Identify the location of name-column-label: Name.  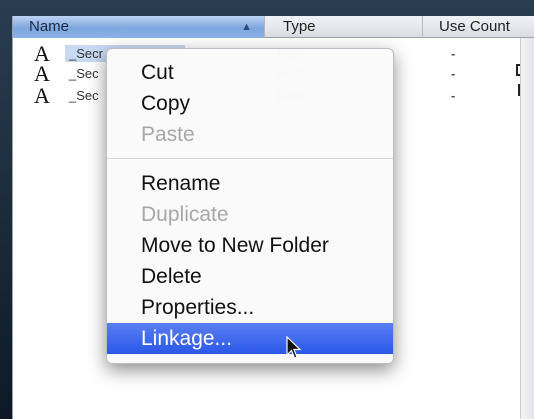
(49, 26).